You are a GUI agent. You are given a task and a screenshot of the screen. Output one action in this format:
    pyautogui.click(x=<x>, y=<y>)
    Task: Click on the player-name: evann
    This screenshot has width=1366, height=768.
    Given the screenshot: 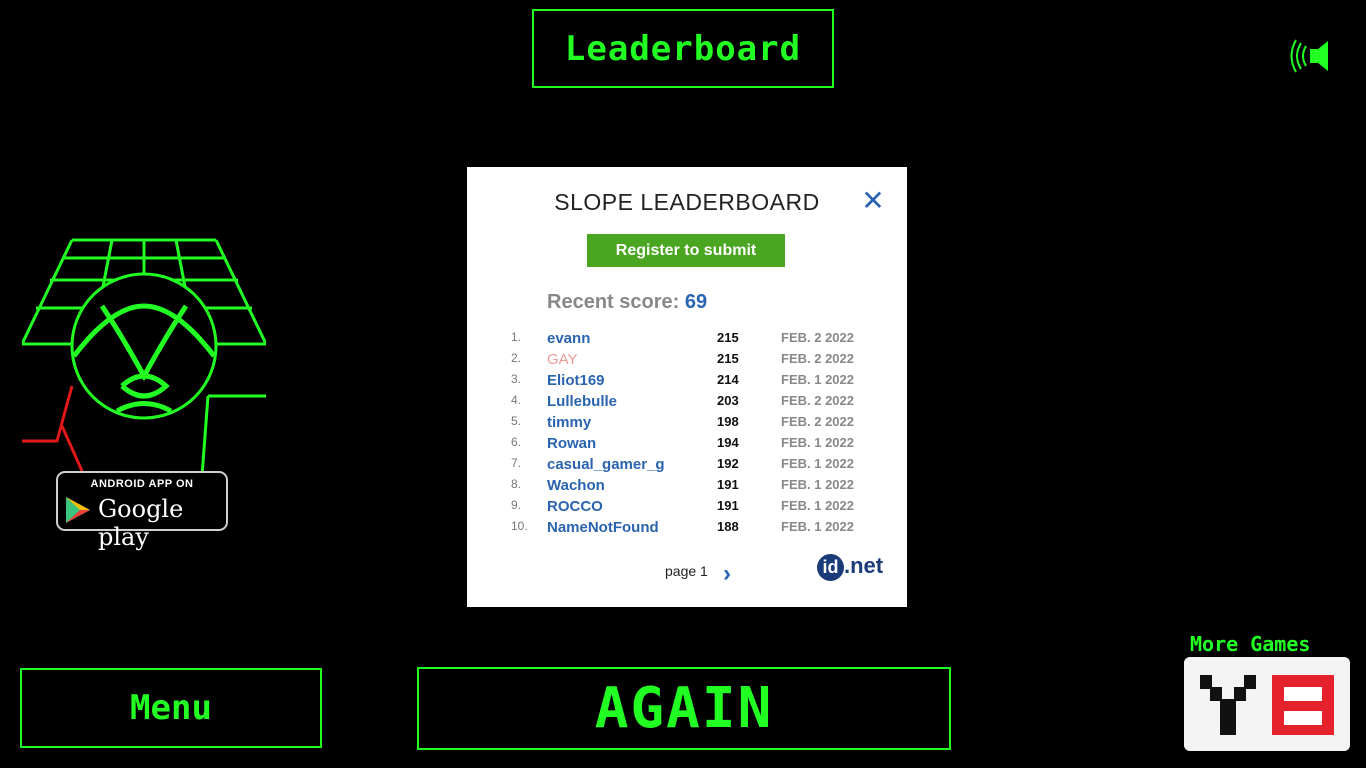 What is the action you would take?
    pyautogui.click(x=568, y=338)
    